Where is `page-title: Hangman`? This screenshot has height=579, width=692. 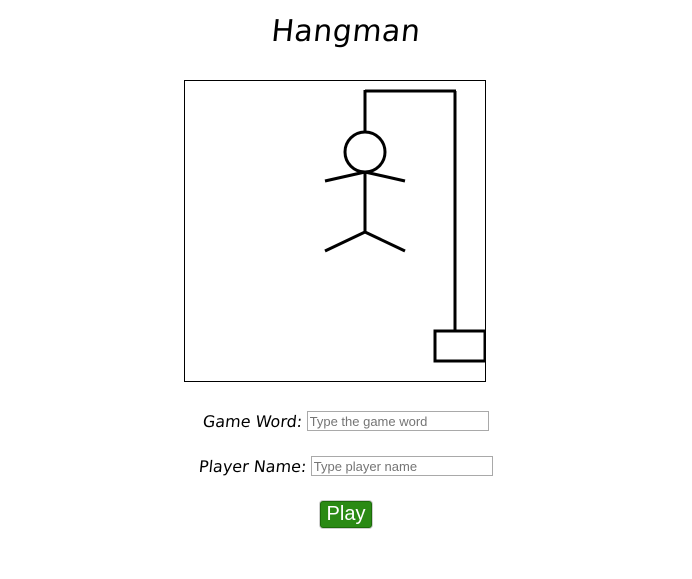 page-title: Hangman is located at coordinates (346, 31).